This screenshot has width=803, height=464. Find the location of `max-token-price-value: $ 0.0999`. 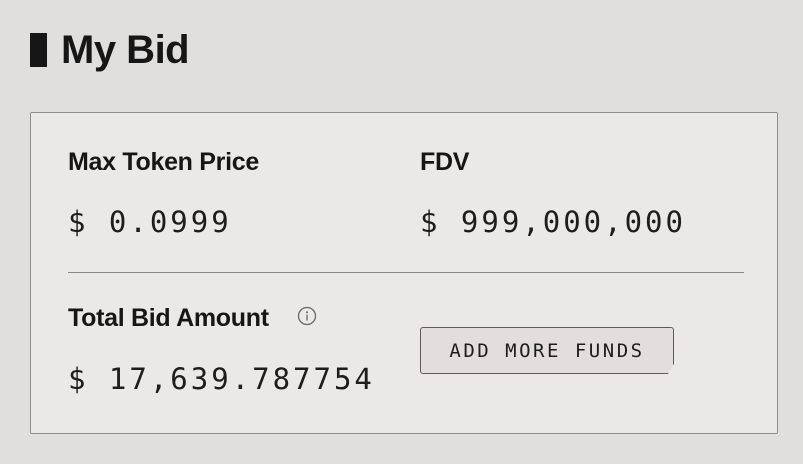

max-token-price-value: $ 0.0999 is located at coordinates (150, 222).